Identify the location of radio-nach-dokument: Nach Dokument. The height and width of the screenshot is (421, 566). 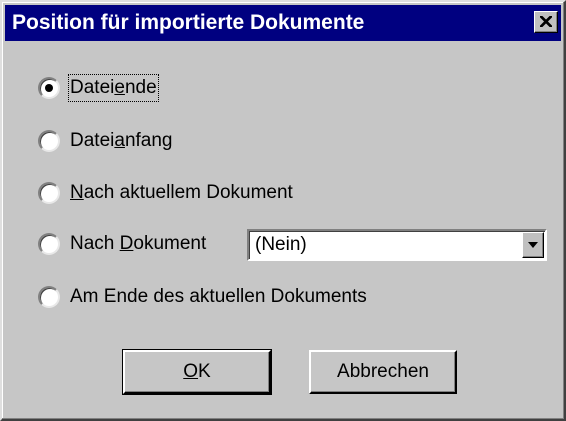
(122, 244).